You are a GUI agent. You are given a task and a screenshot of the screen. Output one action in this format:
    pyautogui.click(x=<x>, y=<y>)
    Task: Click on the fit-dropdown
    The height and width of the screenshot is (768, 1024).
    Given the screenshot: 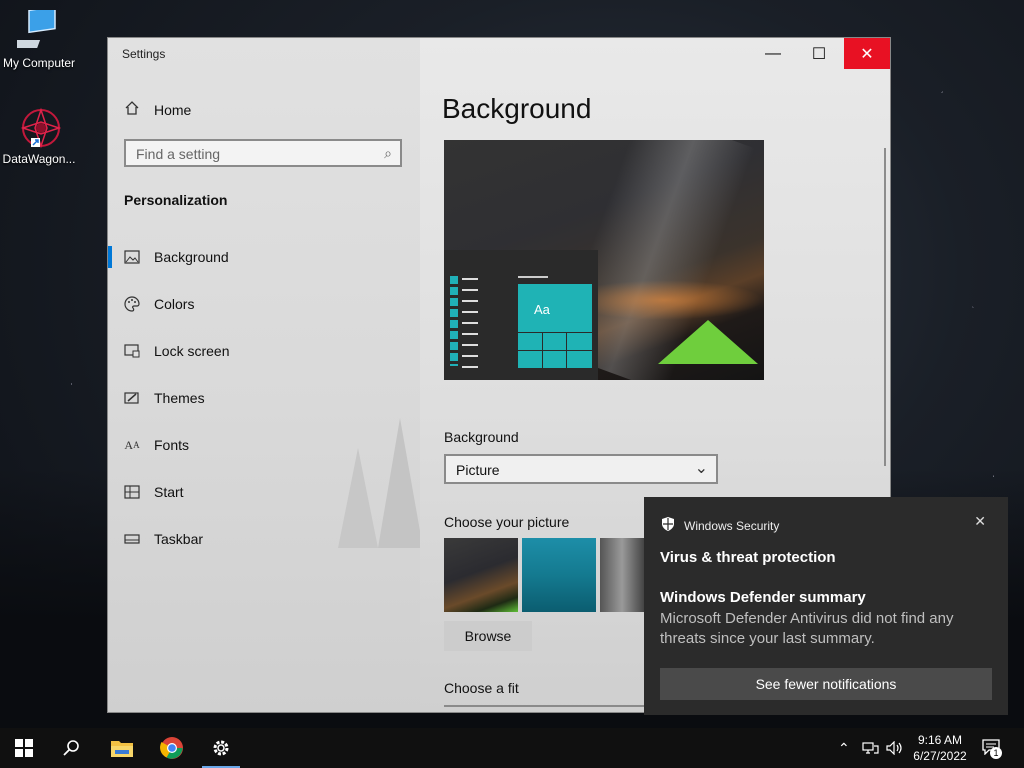 What is the action you would take?
    pyautogui.click(x=544, y=708)
    